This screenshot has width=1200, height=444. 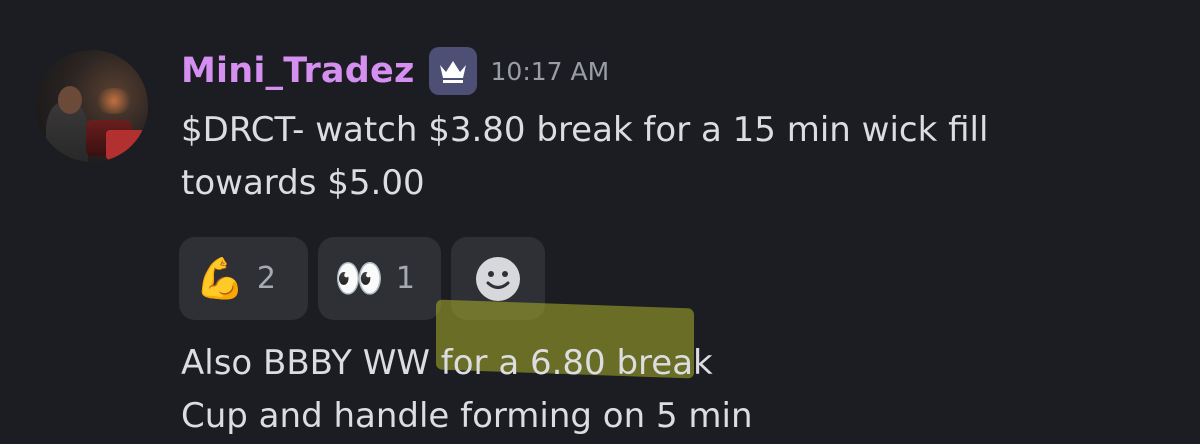 I want to click on message-header: Mini_Tradez 10:17 AM, so click(x=395, y=71).